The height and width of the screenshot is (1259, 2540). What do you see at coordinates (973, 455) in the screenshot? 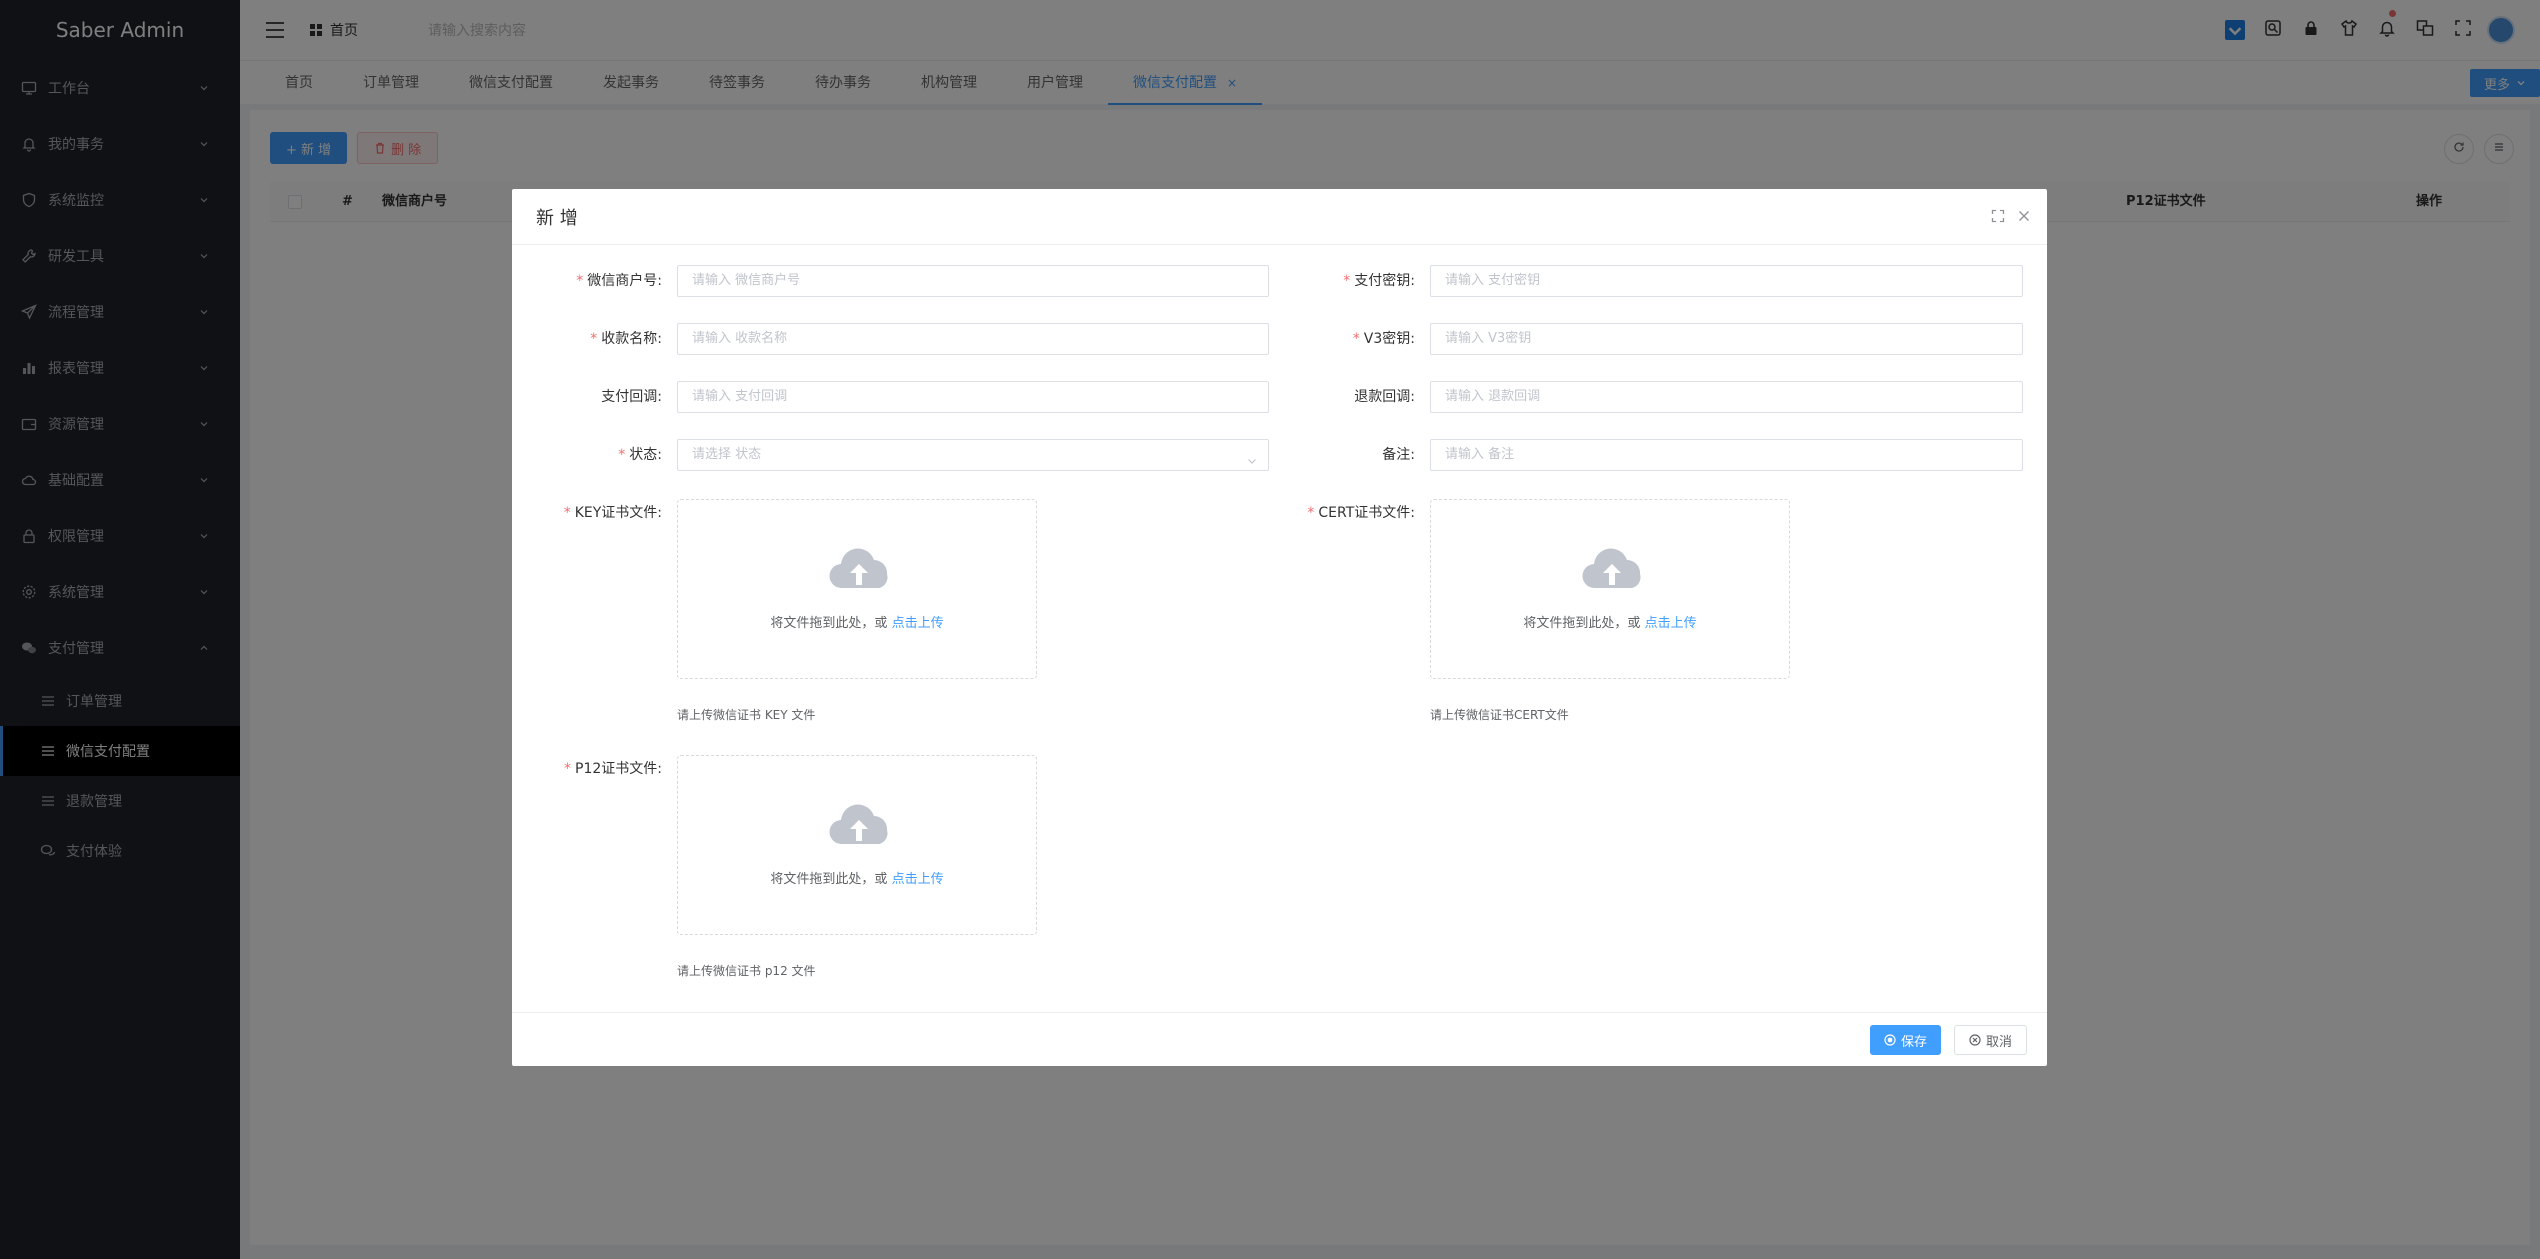
I see `status-select: 请选择 状态` at bounding box center [973, 455].